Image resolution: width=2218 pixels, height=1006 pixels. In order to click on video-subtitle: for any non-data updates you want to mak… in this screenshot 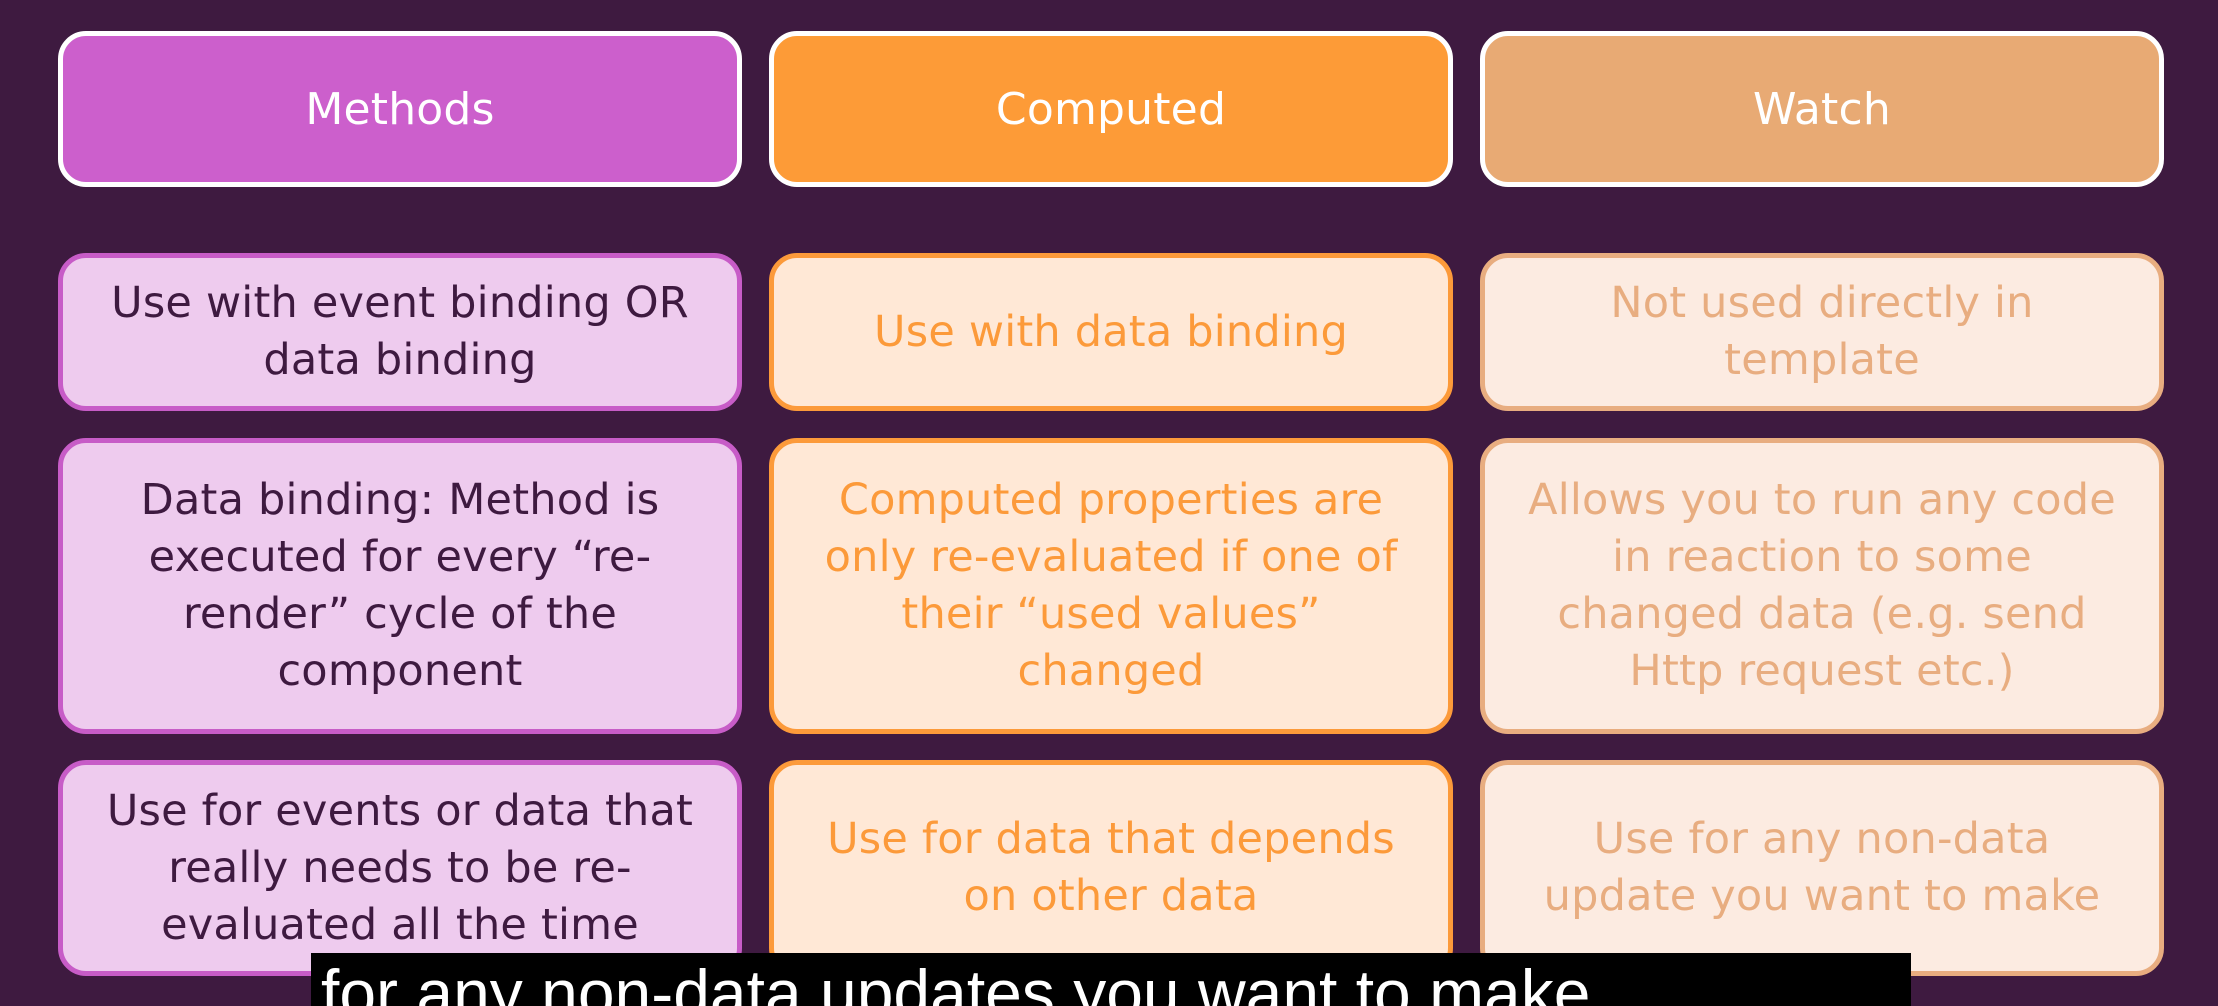, I will do `click(1111, 979)`.